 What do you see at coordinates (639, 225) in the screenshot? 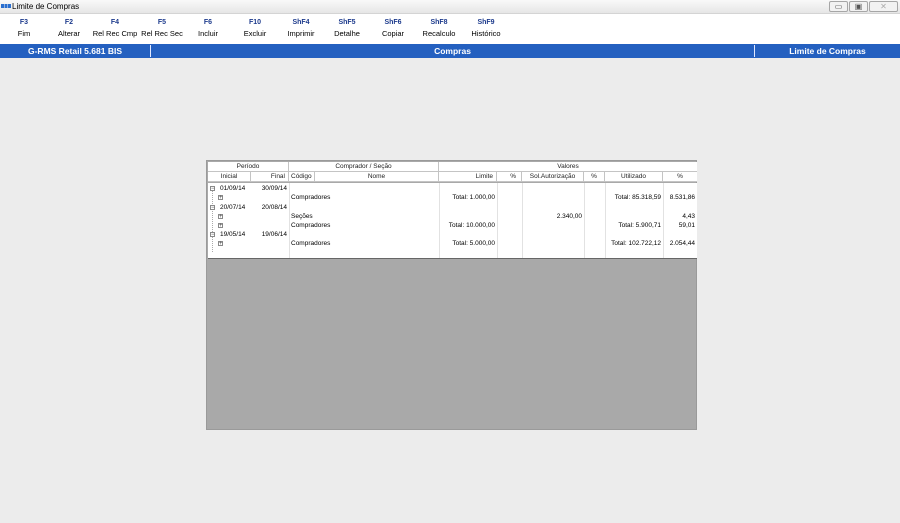
I see `cell-utilizado: Total: 5.900,71` at bounding box center [639, 225].